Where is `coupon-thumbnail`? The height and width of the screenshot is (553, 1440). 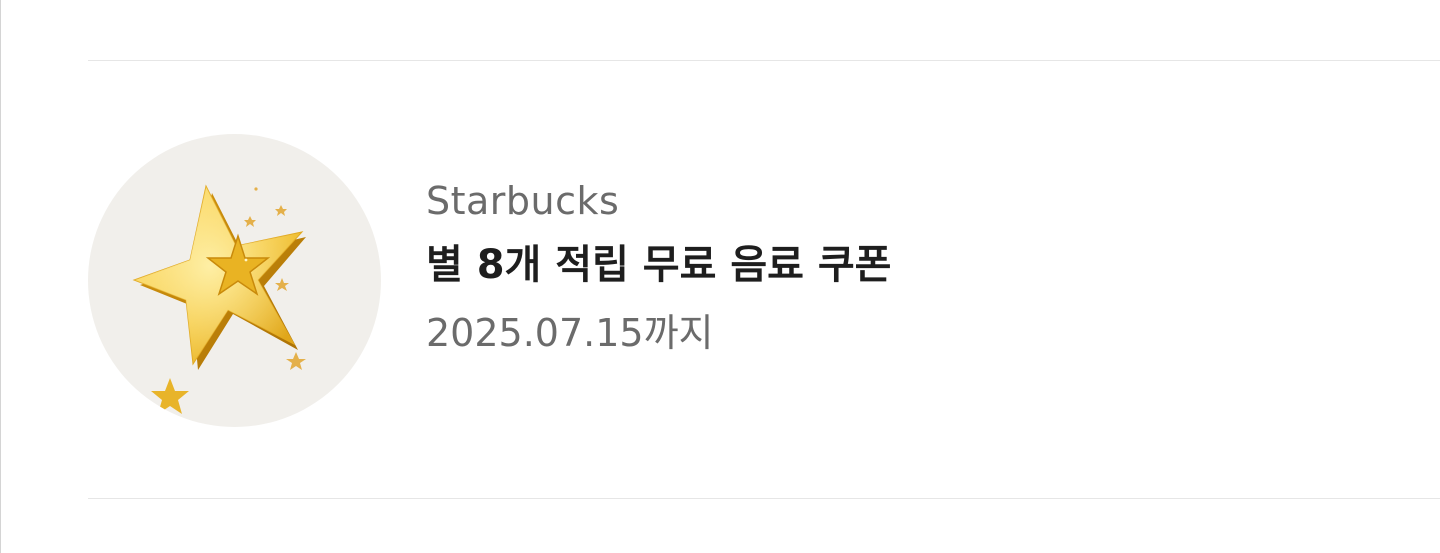 coupon-thumbnail is located at coordinates (234, 280).